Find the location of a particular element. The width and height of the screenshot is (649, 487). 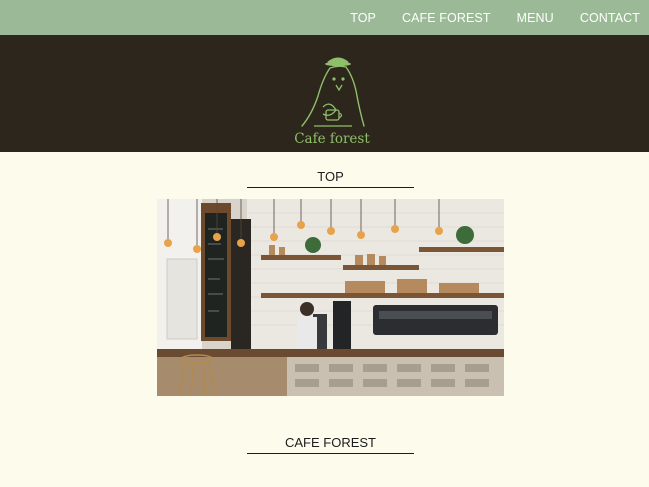

logo-text: Cafe forest is located at coordinates (332, 139).